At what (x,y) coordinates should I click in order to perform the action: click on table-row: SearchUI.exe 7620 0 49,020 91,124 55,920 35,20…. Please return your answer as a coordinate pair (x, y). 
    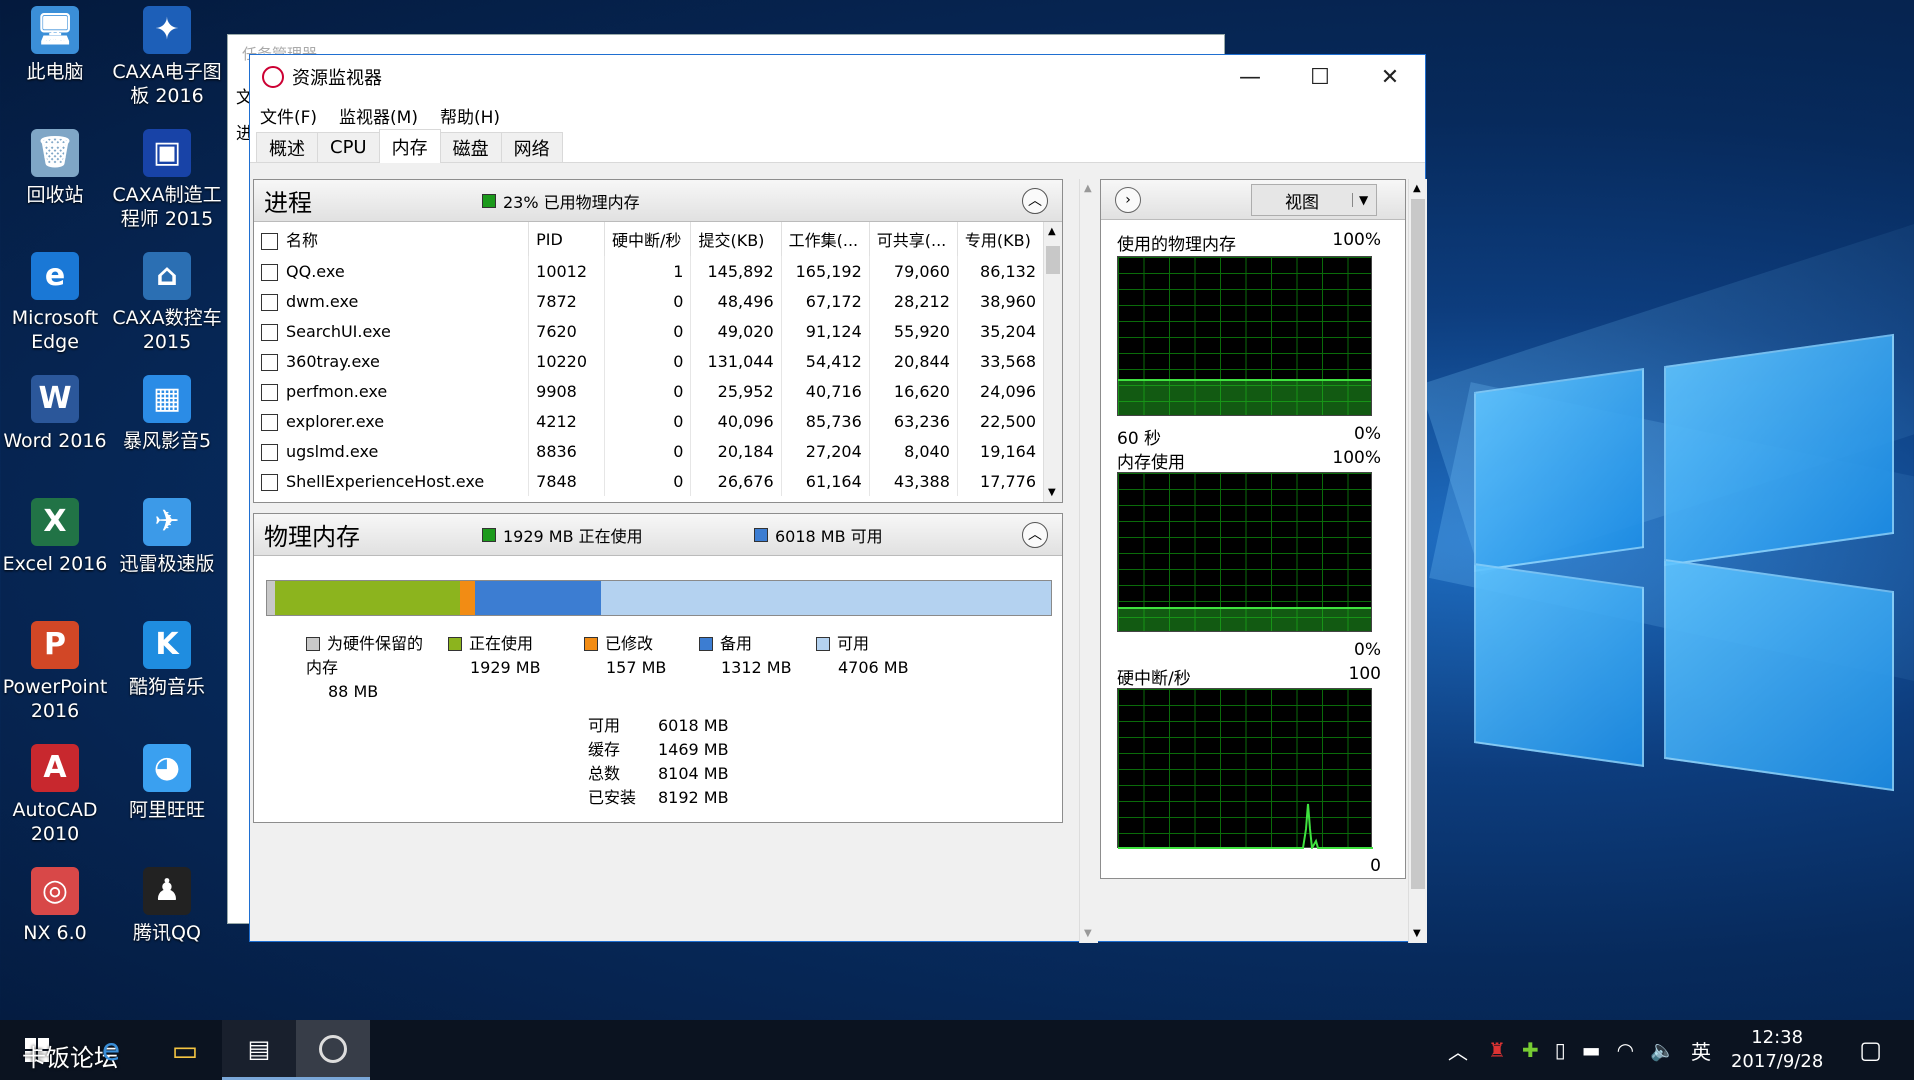
    Looking at the image, I should click on (649, 331).